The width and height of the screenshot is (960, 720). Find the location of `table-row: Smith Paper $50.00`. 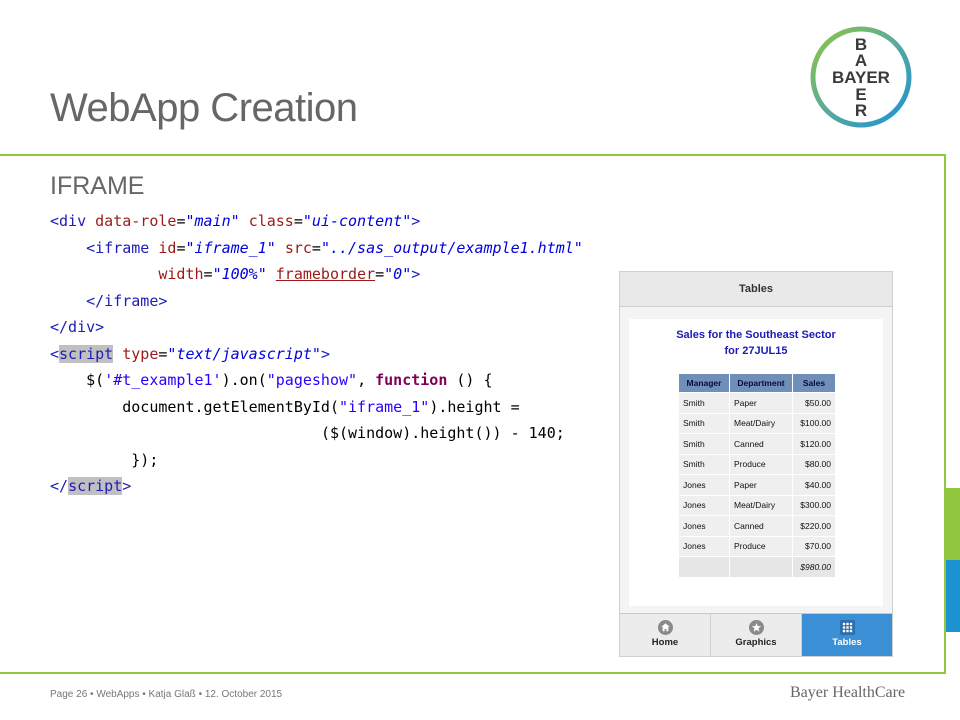

table-row: Smith Paper $50.00 is located at coordinates (757, 403).